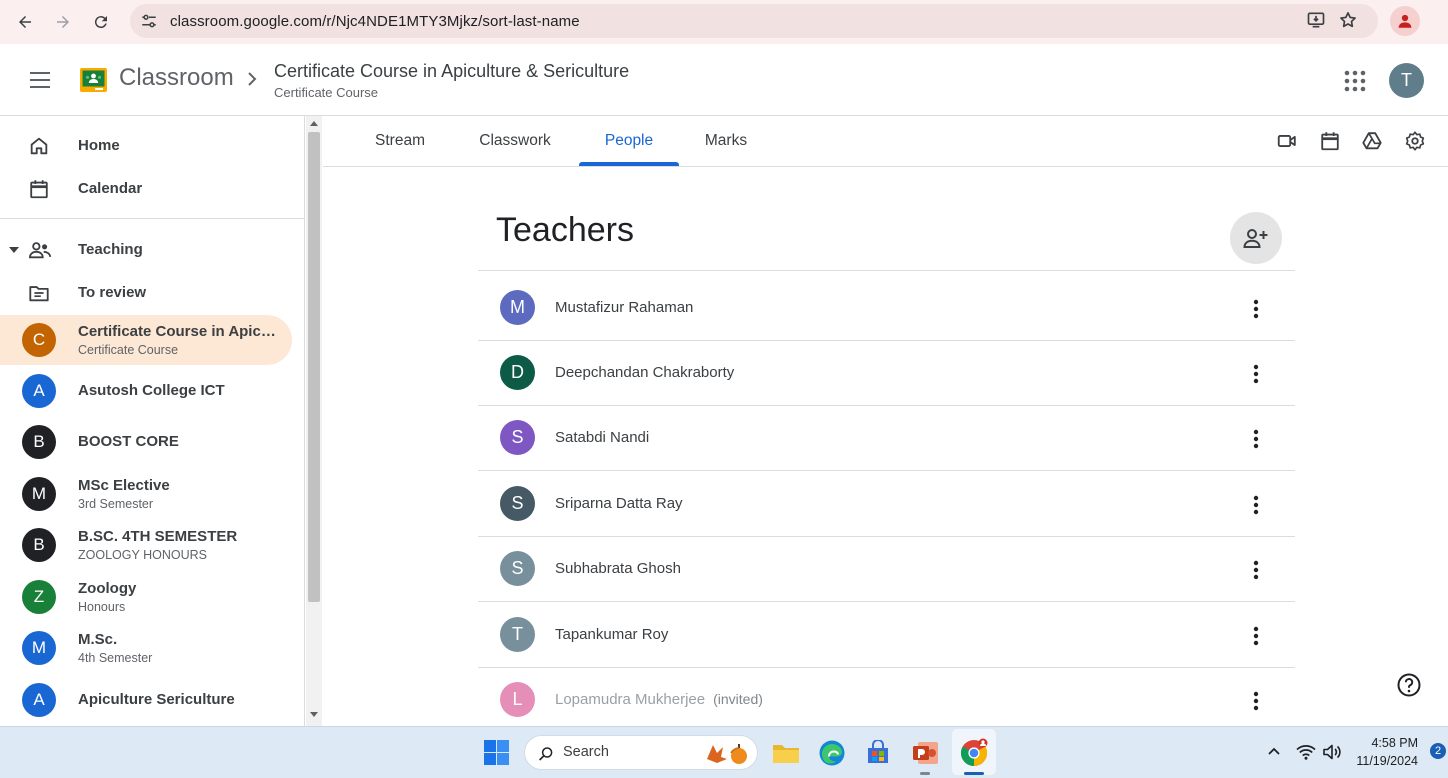 The image size is (1448, 778). Describe the element at coordinates (146, 250) in the screenshot. I see `sidebar-item-teaching: Teaching` at that location.